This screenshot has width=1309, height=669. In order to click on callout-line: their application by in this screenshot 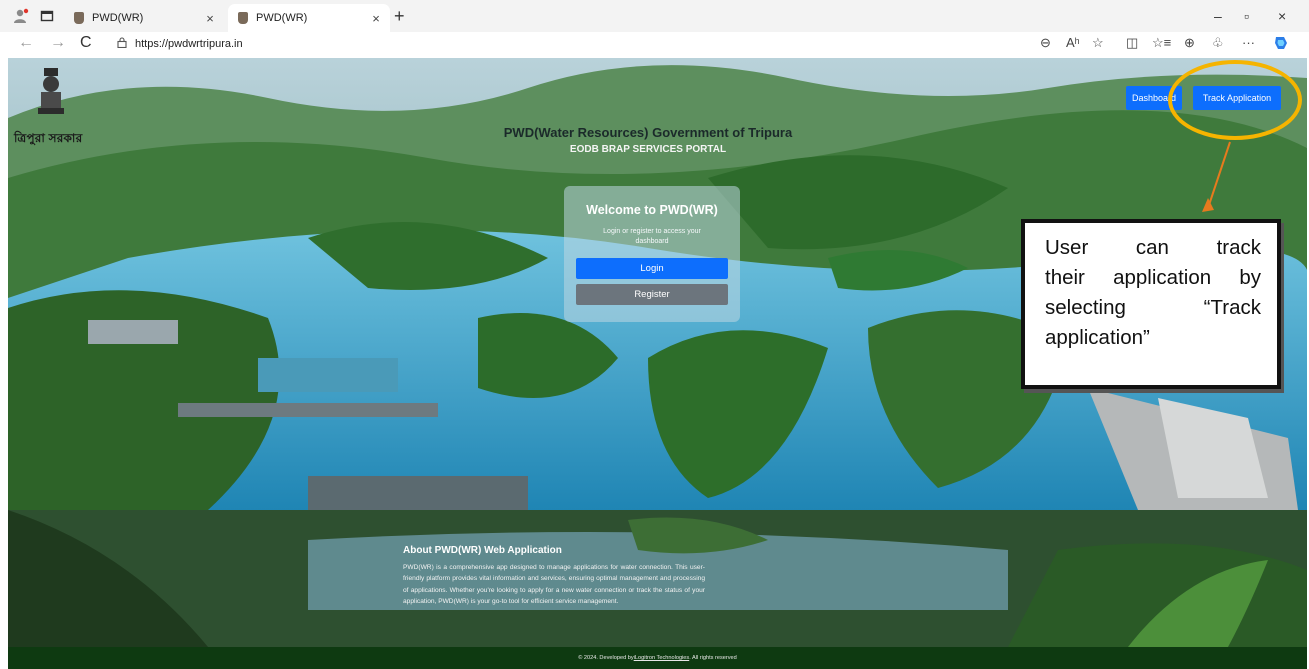, I will do `click(1153, 277)`.